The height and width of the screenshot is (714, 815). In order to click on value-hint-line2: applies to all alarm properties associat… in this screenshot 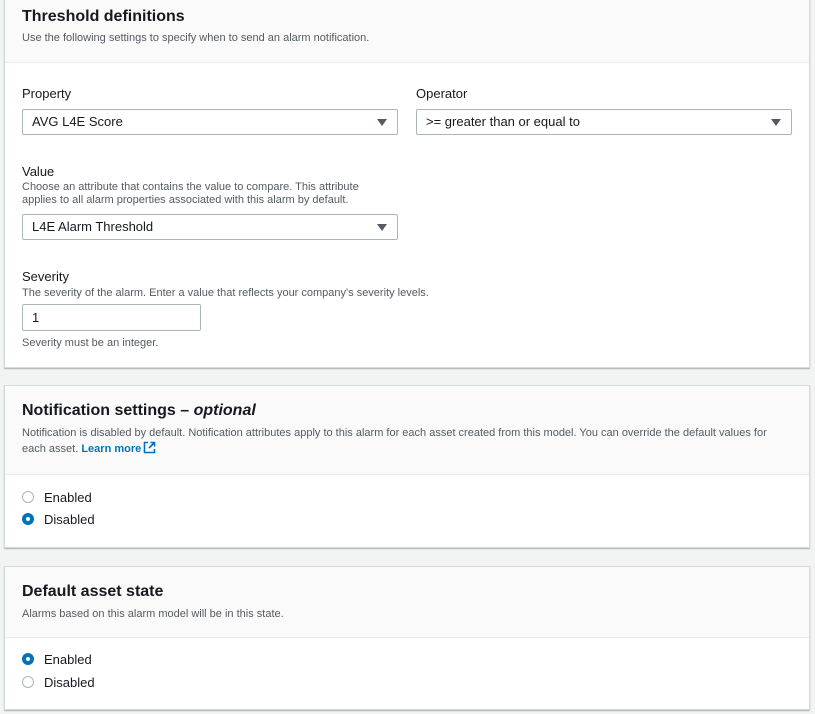, I will do `click(185, 200)`.